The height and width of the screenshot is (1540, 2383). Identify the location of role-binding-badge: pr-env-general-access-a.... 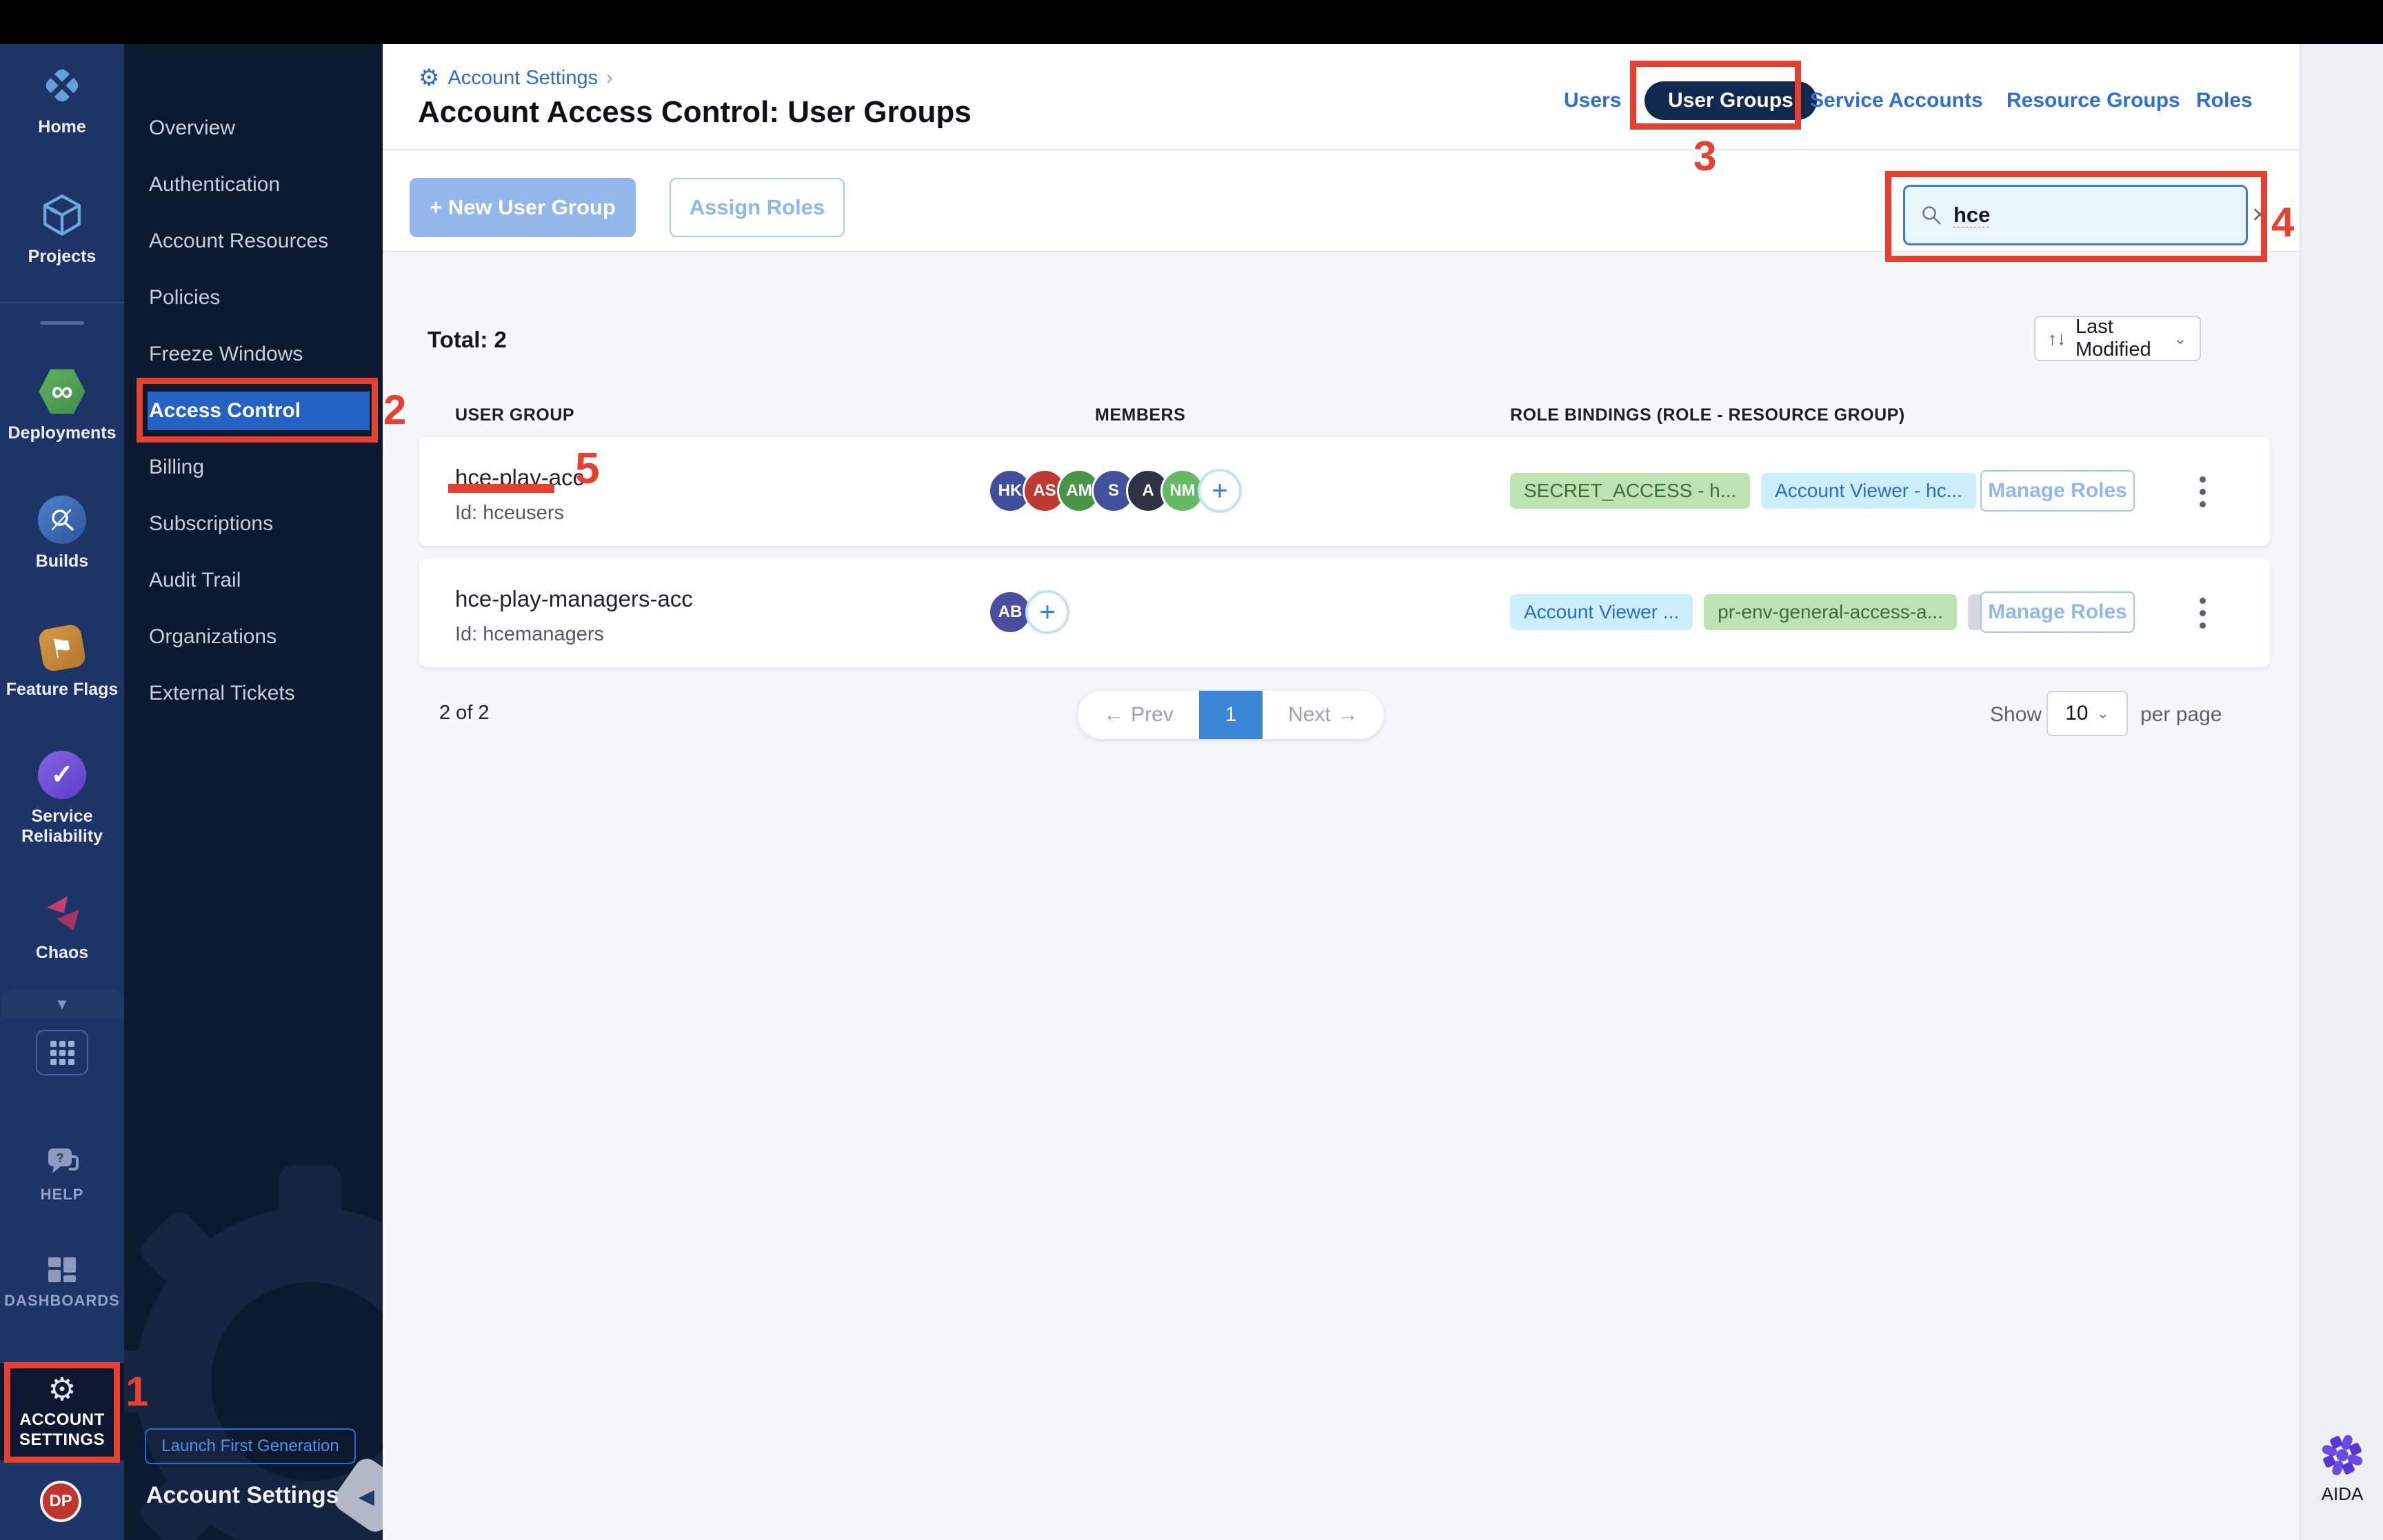
(1830, 612).